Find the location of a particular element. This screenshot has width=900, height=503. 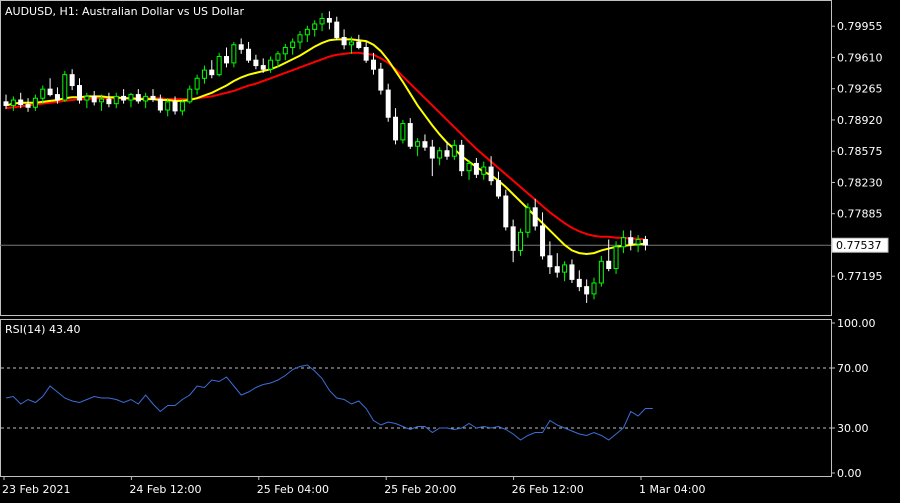

rsi-levels is located at coordinates (416, 398).